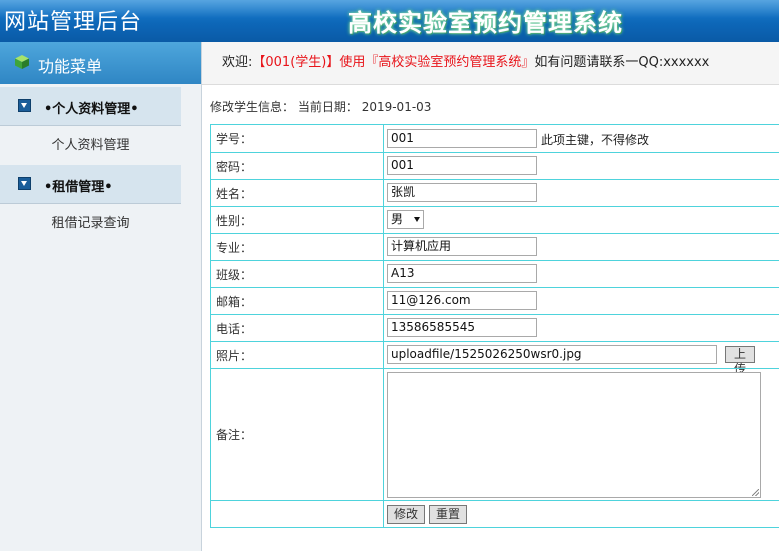 This screenshot has height=551, width=779. What do you see at coordinates (297, 328) in the screenshot?
I see `phone-label: 电话：` at bounding box center [297, 328].